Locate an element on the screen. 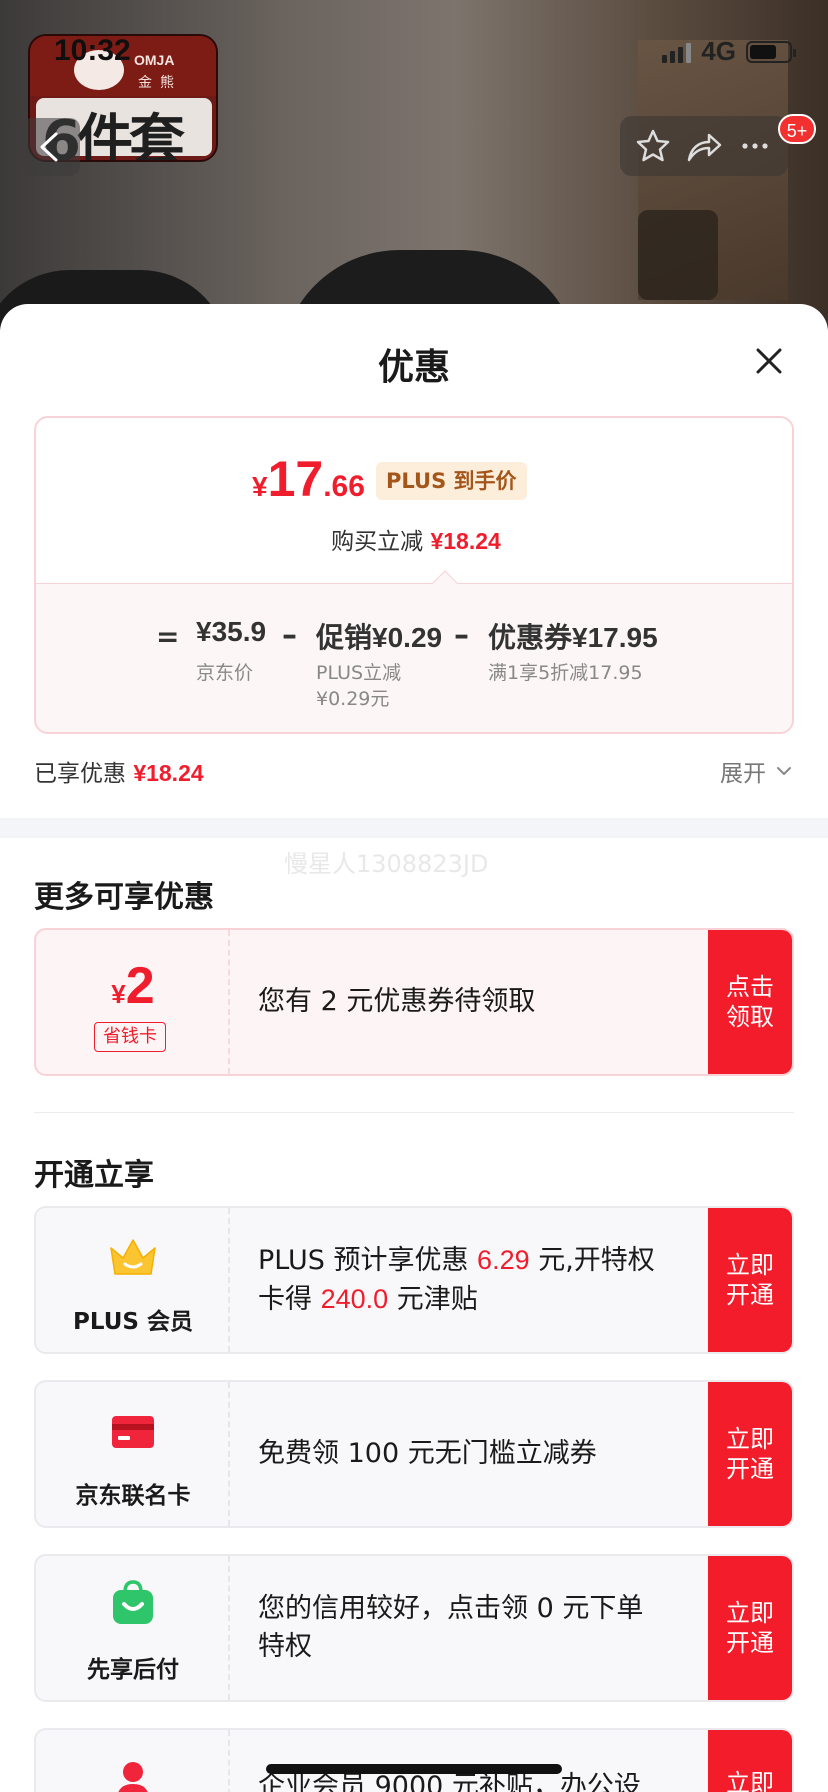  applied-discount: 已享优惠 ¥18.24 is located at coordinates (119, 771).